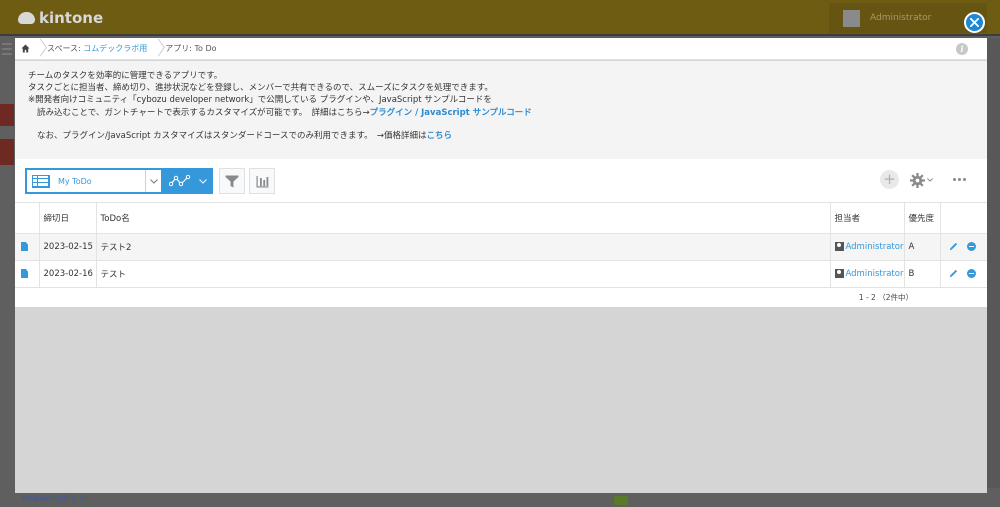 The height and width of the screenshot is (507, 1000). What do you see at coordinates (94, 181) in the screenshot?
I see `view-selector: My ToDo` at bounding box center [94, 181].